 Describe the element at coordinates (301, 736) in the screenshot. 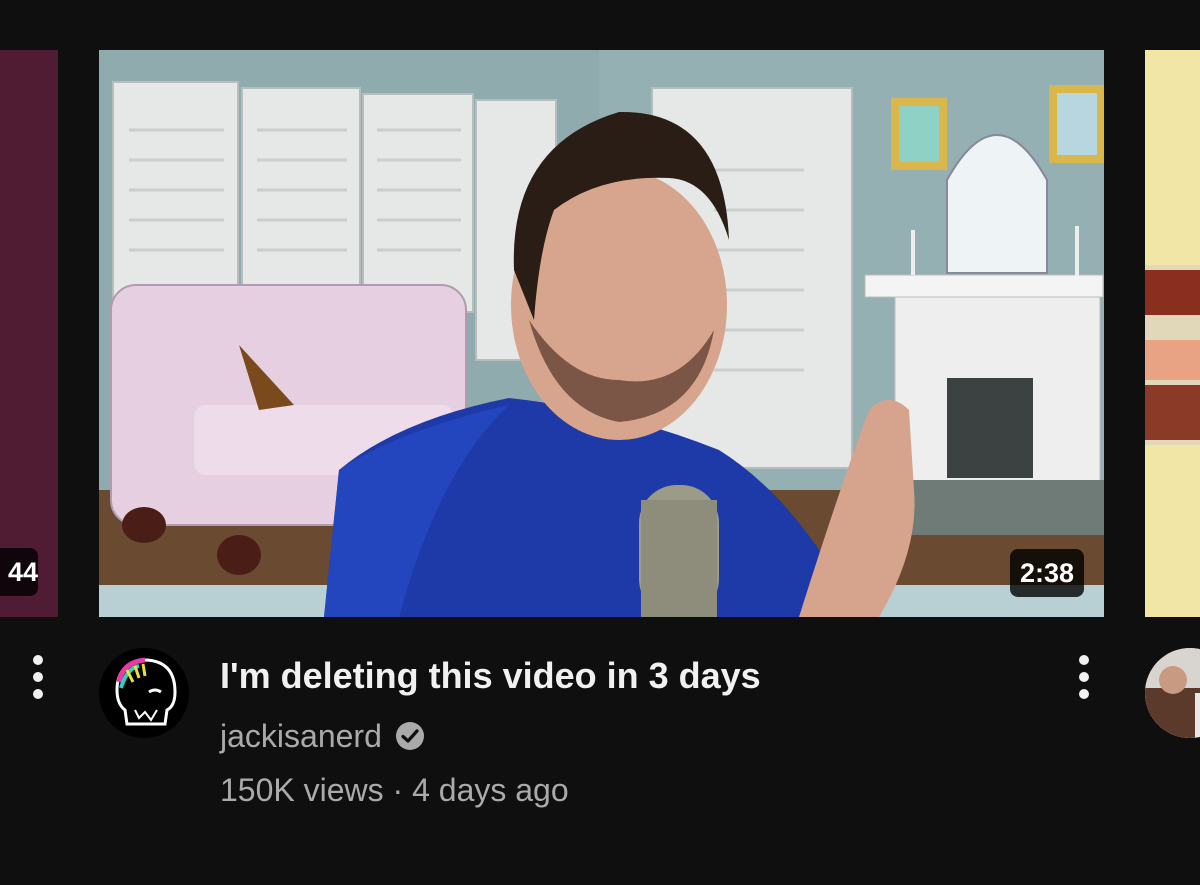

I see `channel-name: jackisanerd` at that location.